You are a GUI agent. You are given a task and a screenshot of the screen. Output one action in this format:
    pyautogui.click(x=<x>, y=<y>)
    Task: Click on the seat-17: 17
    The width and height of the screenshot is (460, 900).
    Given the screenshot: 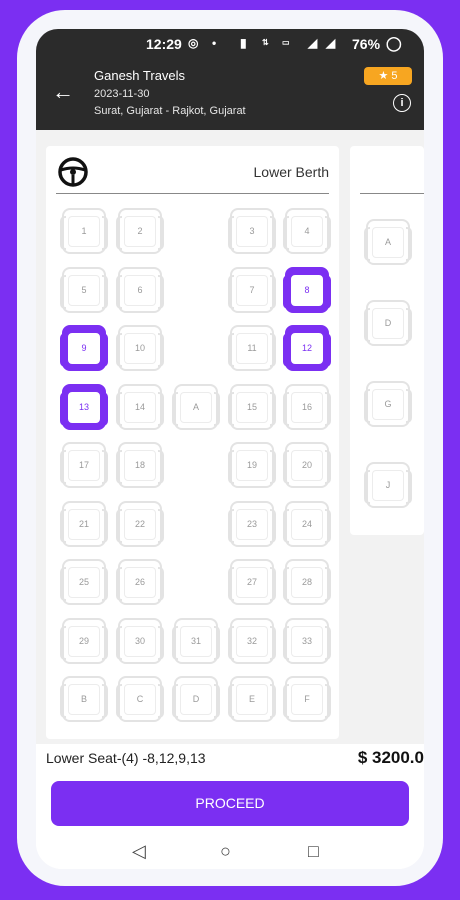 What is the action you would take?
    pyautogui.click(x=84, y=465)
    